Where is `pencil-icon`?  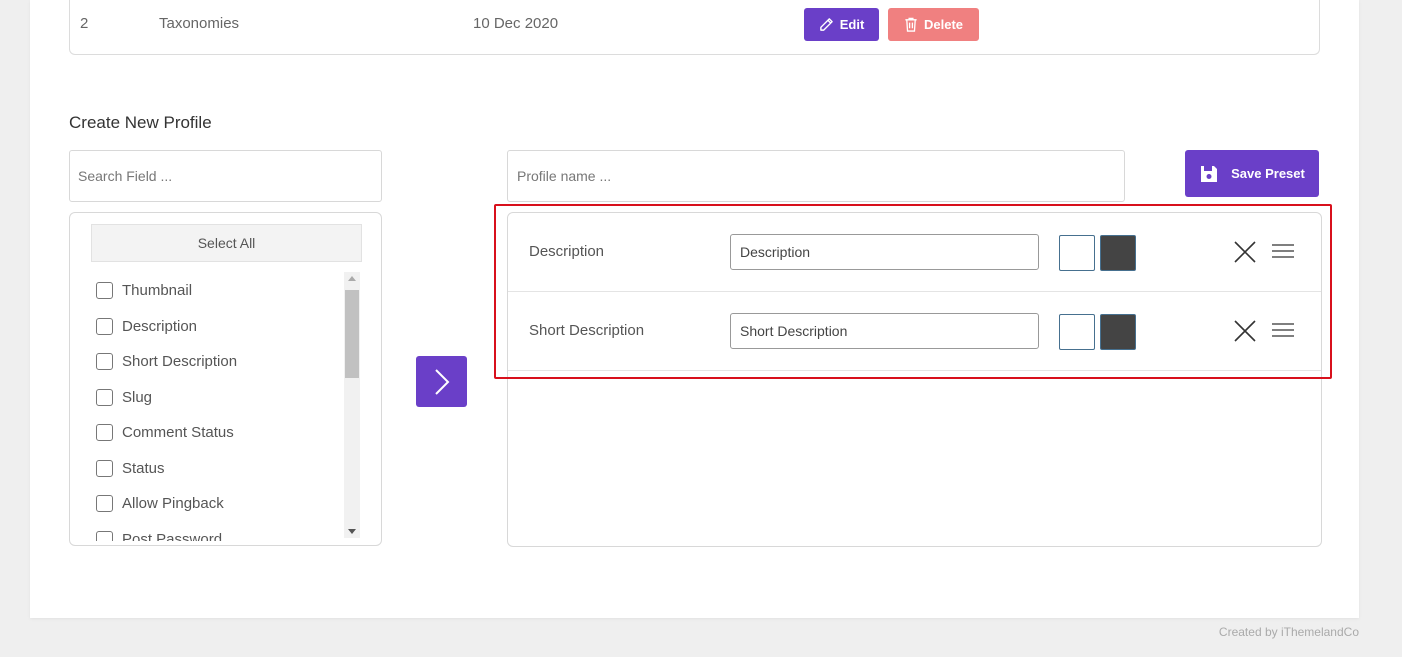
pencil-icon is located at coordinates (826, 24).